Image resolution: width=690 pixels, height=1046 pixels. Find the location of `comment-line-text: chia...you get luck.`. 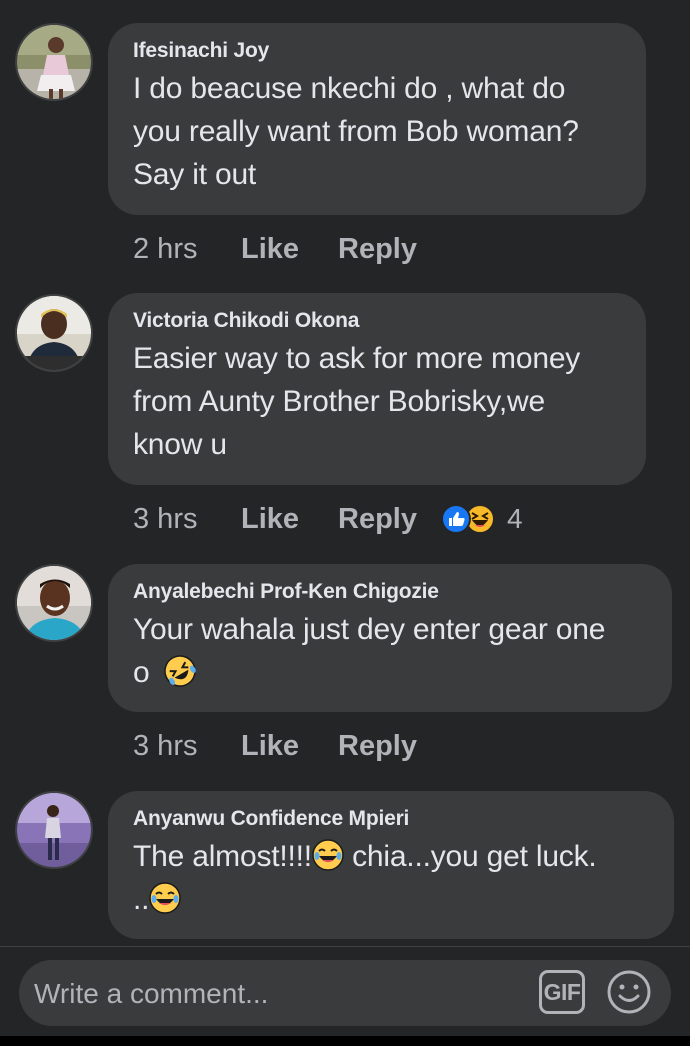

comment-line-text: chia...you get luck. is located at coordinates (470, 856).